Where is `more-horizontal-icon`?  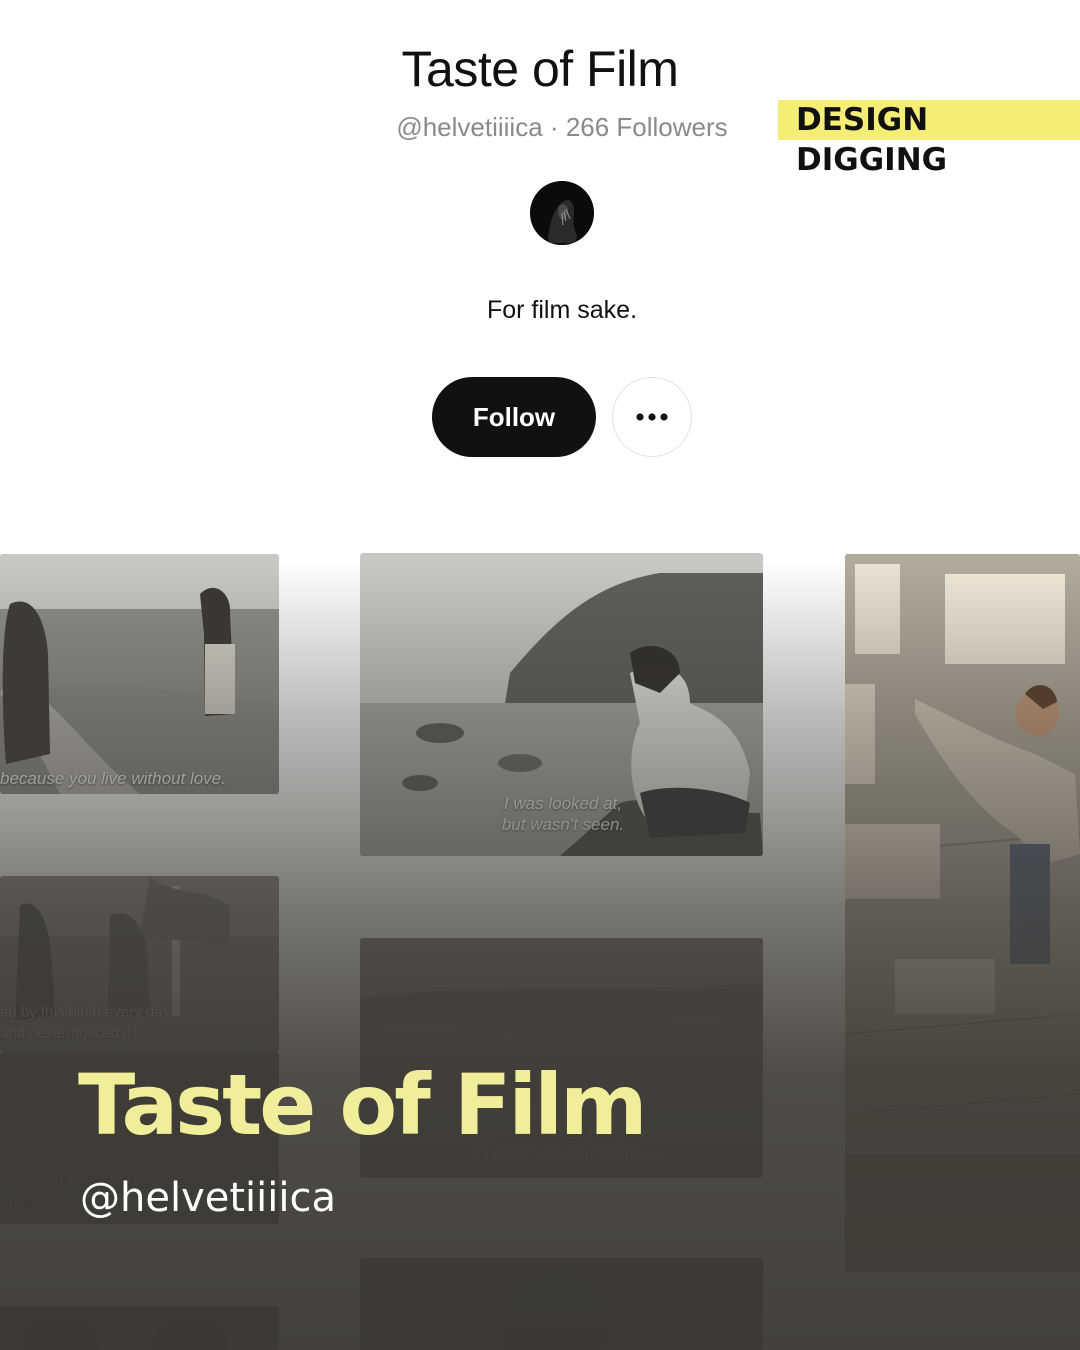
more-horizontal-icon is located at coordinates (652, 417).